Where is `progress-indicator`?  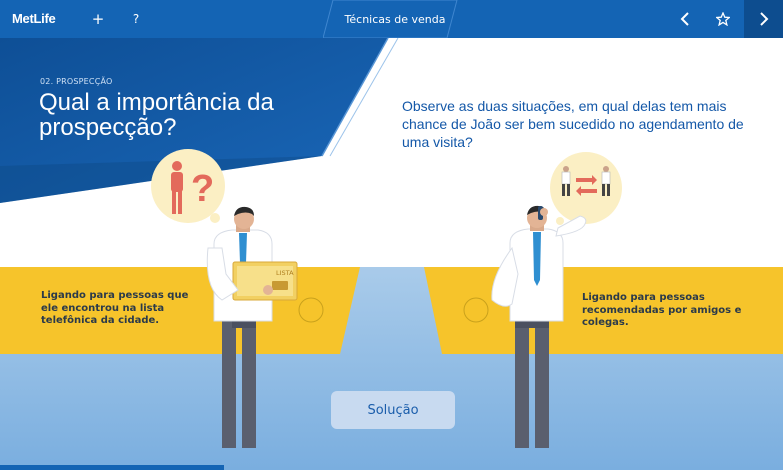 progress-indicator is located at coordinates (112, 467).